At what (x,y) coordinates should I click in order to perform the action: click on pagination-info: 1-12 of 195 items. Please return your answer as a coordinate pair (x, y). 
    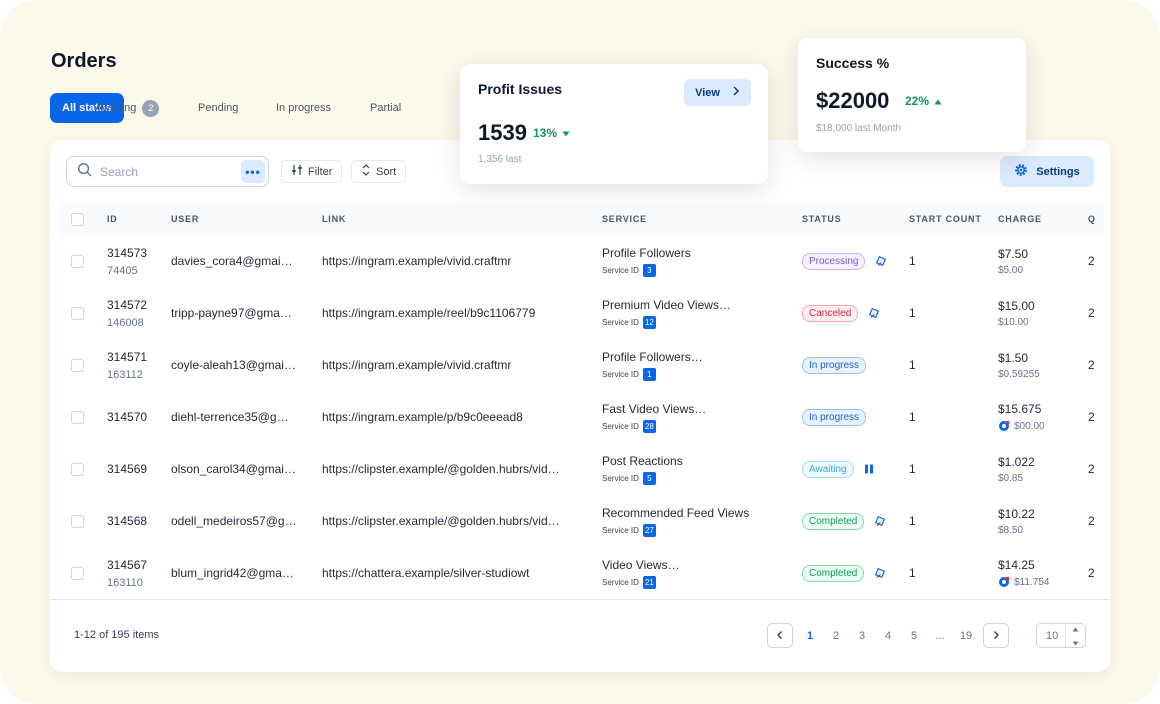
    Looking at the image, I should click on (116, 635).